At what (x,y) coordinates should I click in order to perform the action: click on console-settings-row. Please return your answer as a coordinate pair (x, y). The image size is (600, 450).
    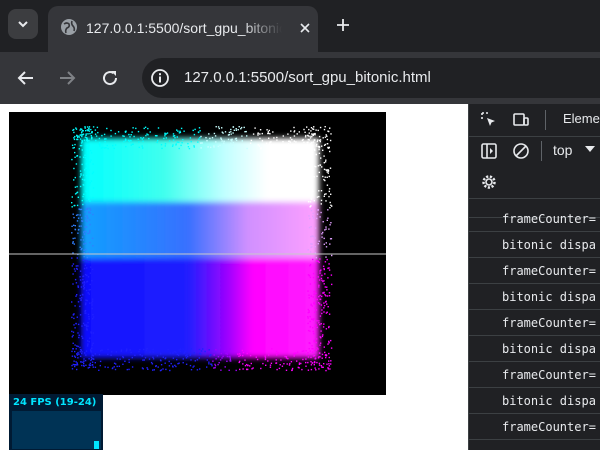
    Looking at the image, I should click on (534, 182).